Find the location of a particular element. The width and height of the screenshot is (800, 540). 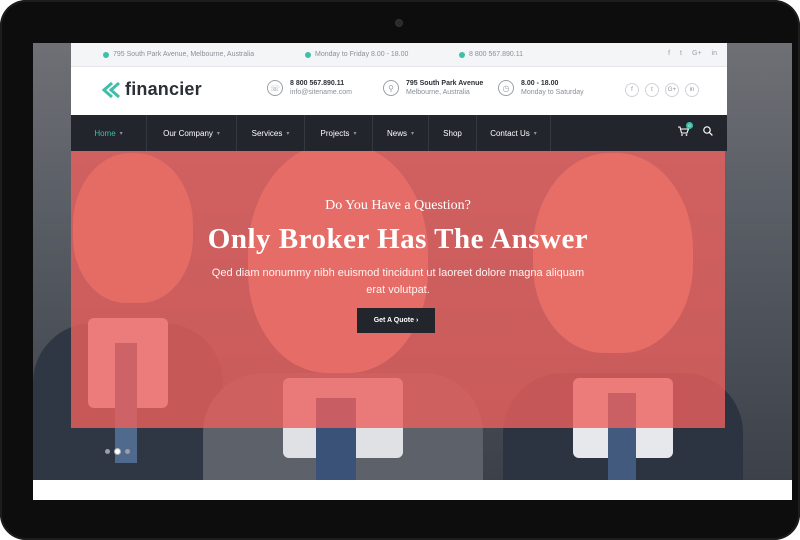

cart-count-badge: 0 is located at coordinates (689, 125).